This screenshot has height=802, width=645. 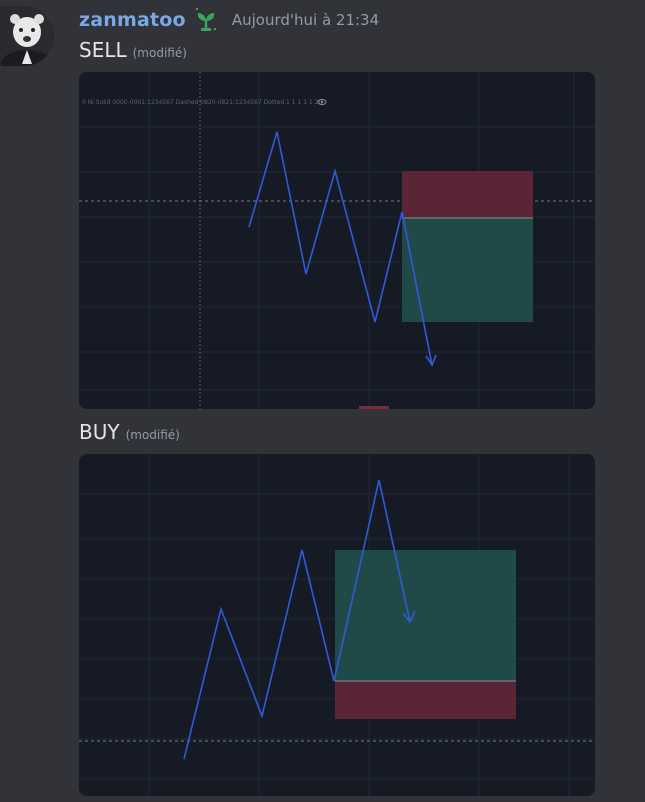 I want to click on message-line-sell: SELL (modifié), so click(x=133, y=50).